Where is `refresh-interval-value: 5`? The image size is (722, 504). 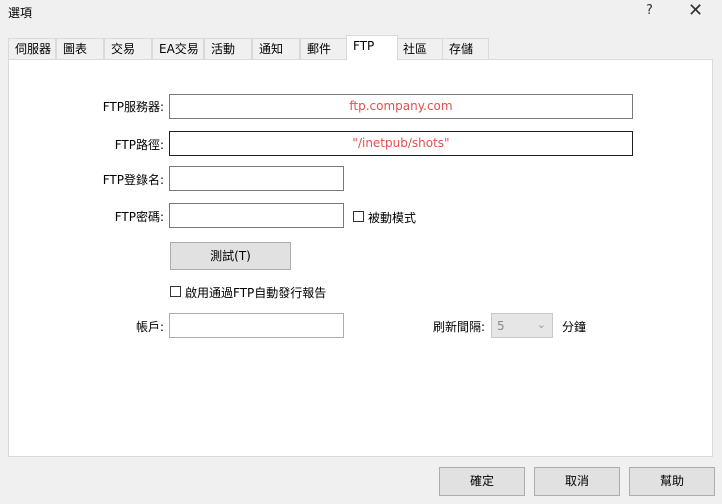 refresh-interval-value: 5 is located at coordinates (501, 326).